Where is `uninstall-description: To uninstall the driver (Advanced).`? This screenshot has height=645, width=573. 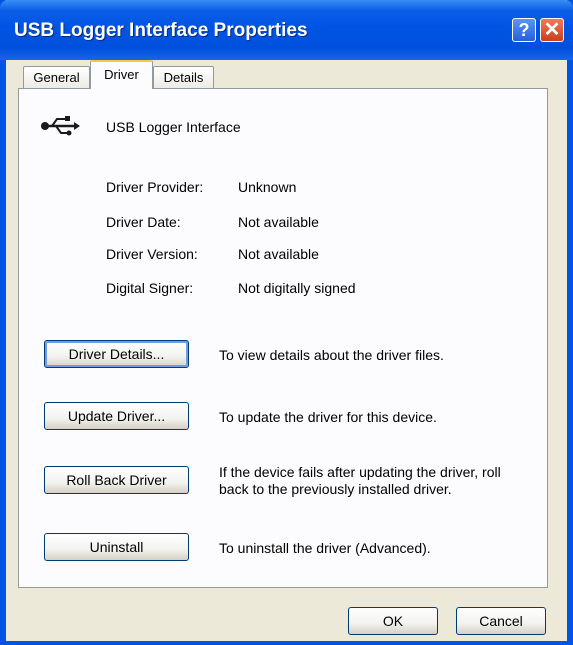 uninstall-description: To uninstall the driver (Advanced). is located at coordinates (325, 548).